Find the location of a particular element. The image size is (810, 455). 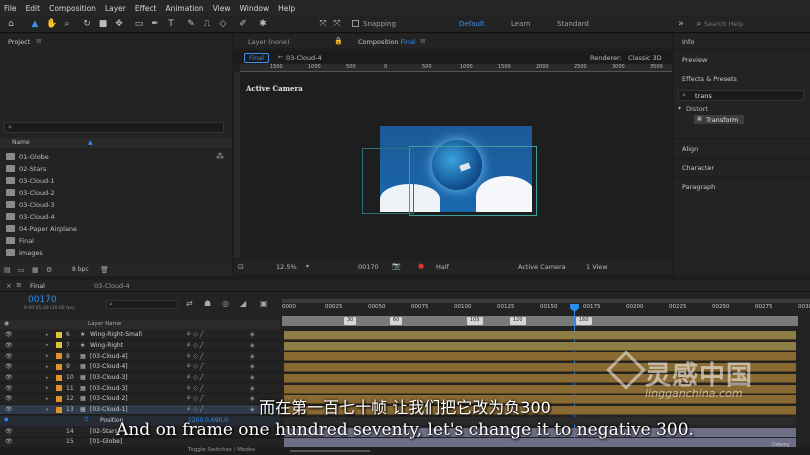

brush-tool-icon: ✎ is located at coordinates (191, 24).